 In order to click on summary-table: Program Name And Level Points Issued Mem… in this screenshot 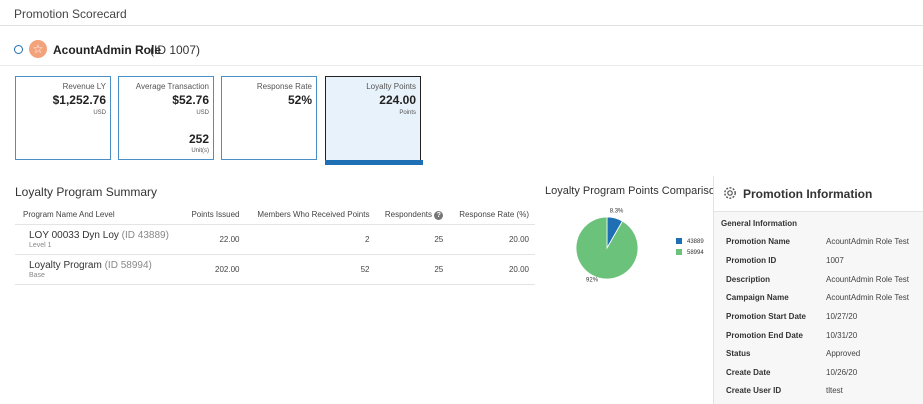, I will do `click(275, 245)`.